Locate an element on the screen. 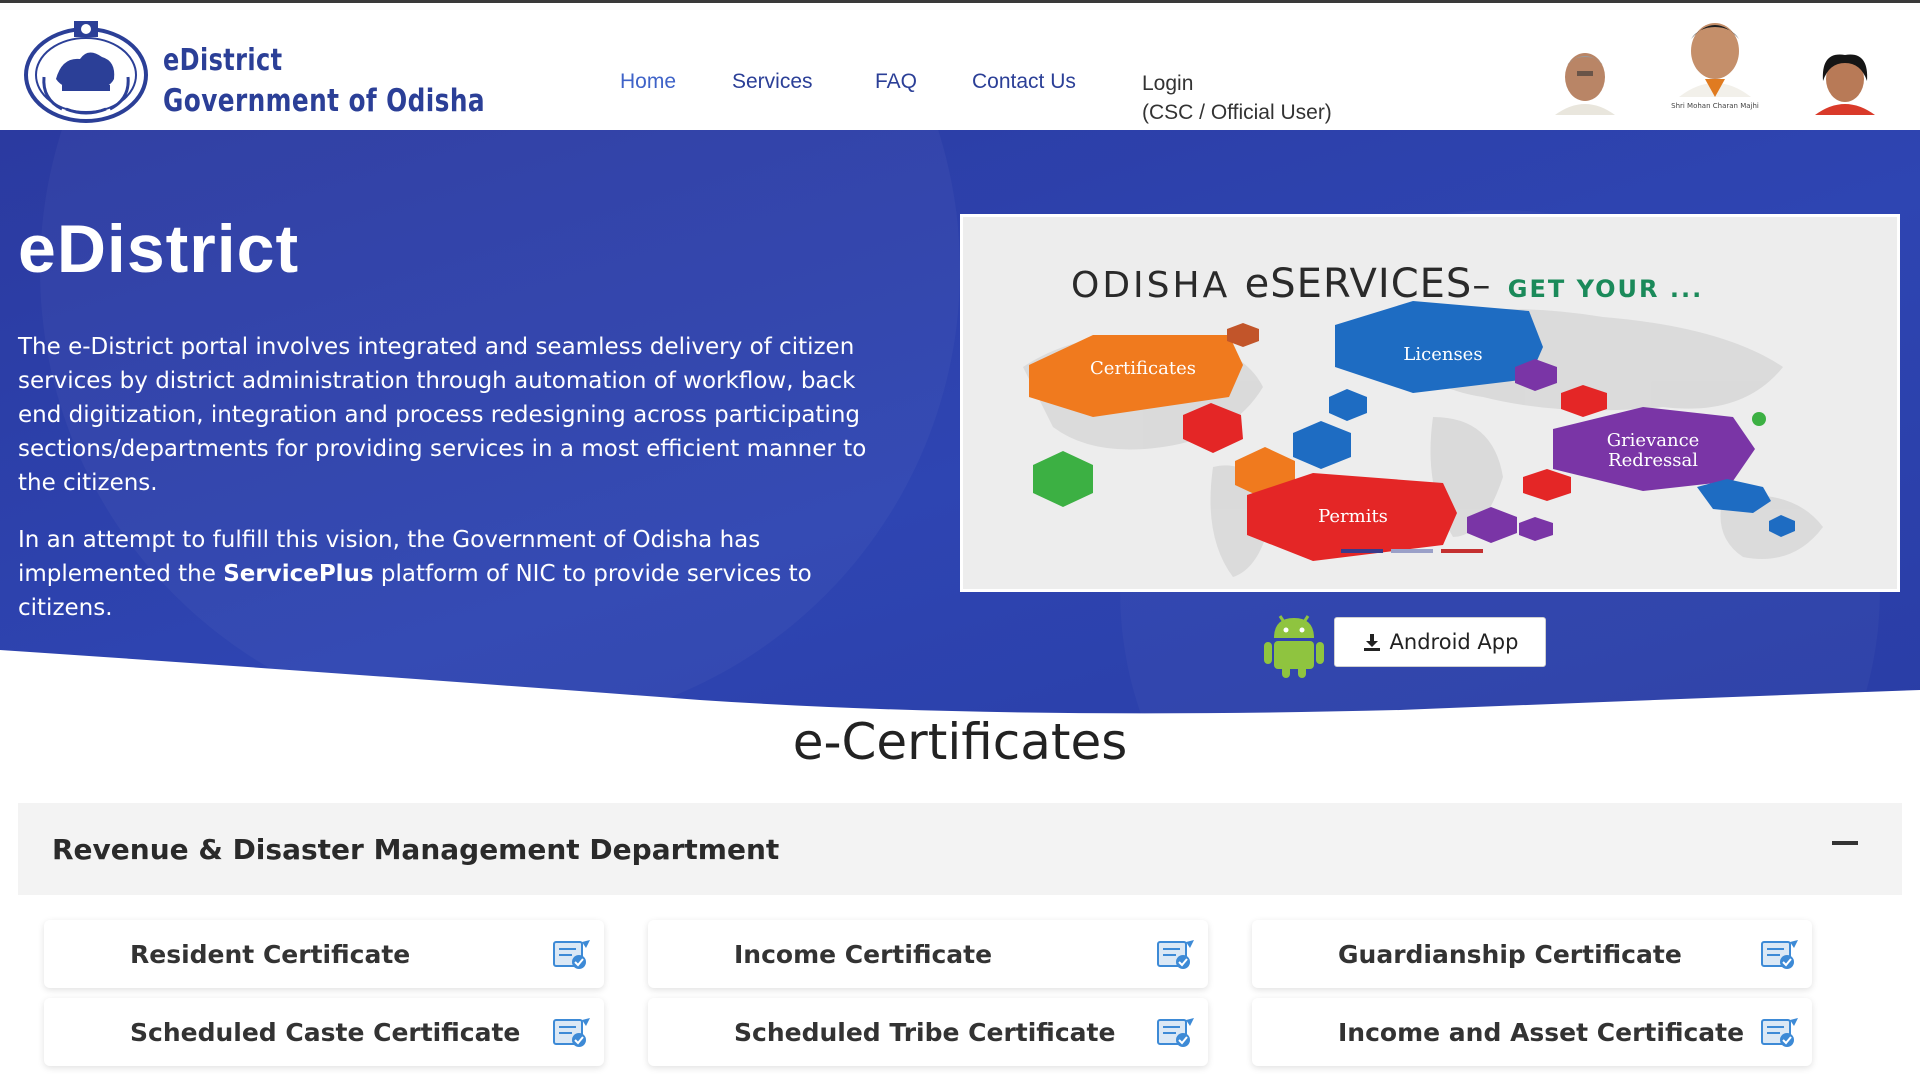 The height and width of the screenshot is (1080, 1920). certificate-card-guardianship: Guardianship Certificate is located at coordinates (1532, 954).